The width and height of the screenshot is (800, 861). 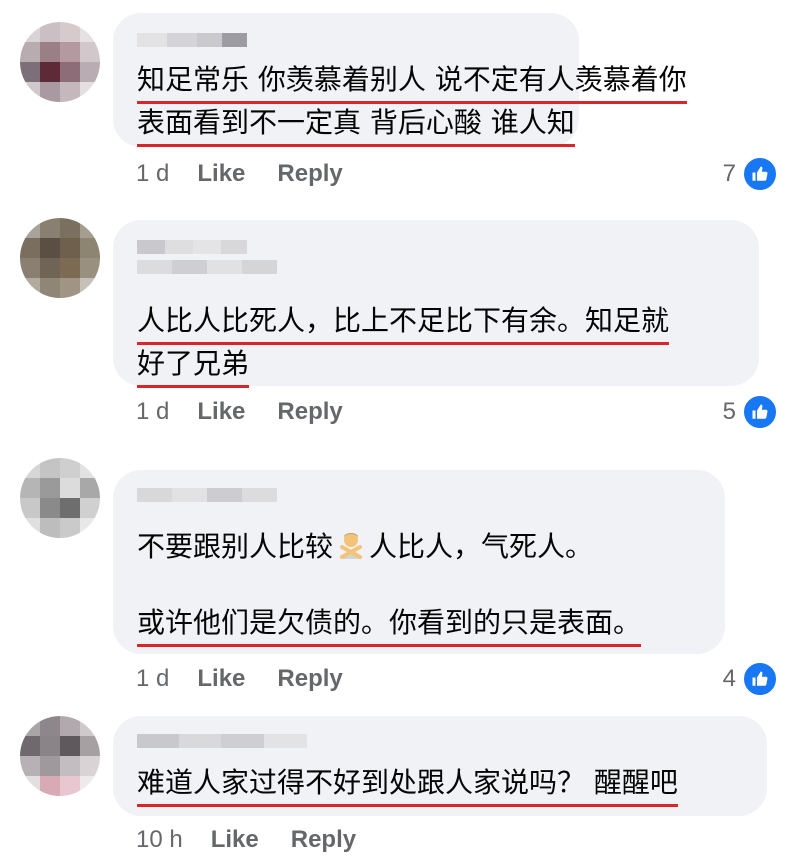 I want to click on comment-text: 人比人比死人，比上不足比下有余。知足就 好了兄弟, so click(x=403, y=345).